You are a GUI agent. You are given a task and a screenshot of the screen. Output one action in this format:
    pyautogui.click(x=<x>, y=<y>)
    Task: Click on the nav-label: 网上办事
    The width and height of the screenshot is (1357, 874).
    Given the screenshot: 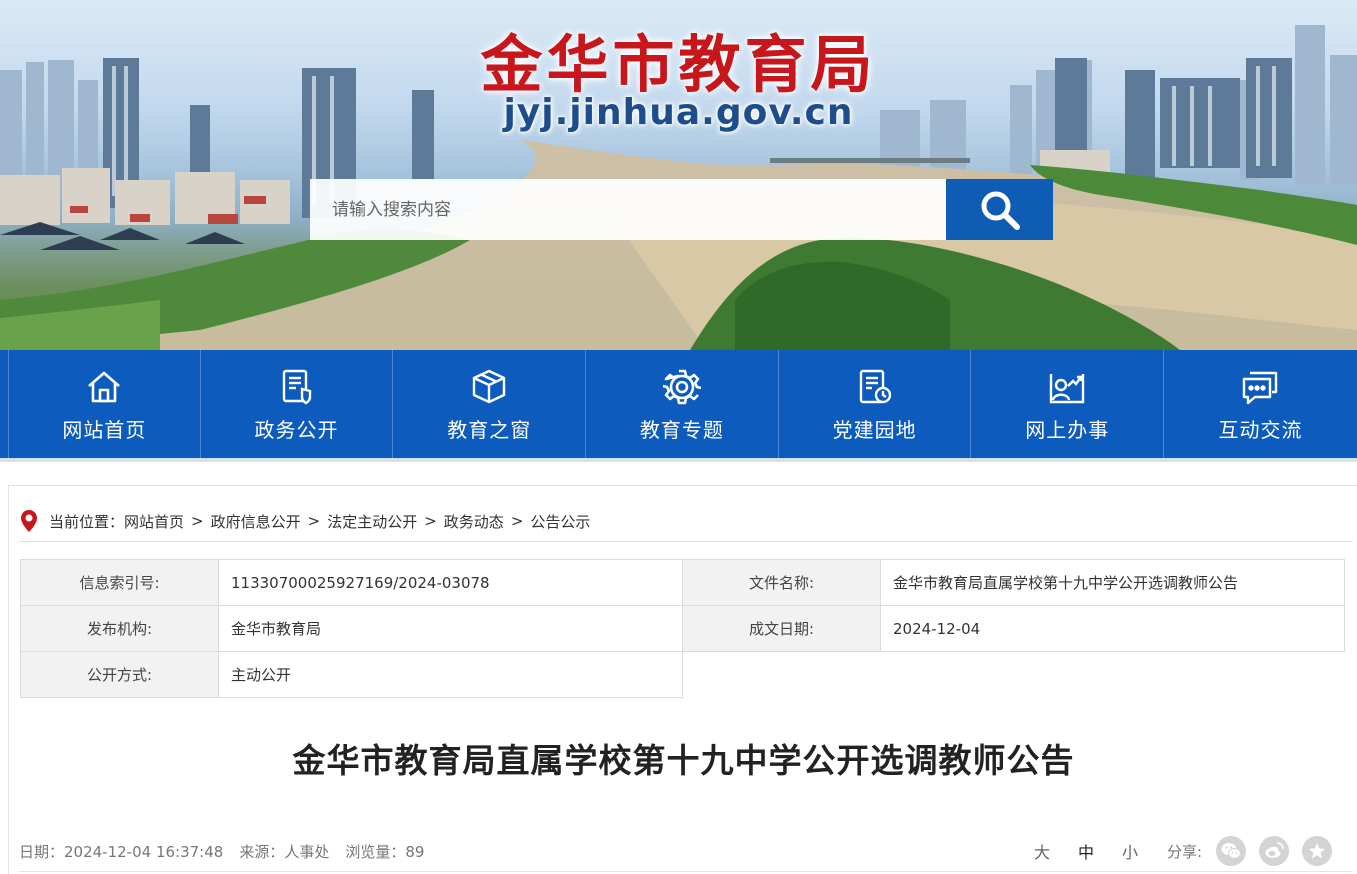 What is the action you would take?
    pyautogui.click(x=1067, y=429)
    